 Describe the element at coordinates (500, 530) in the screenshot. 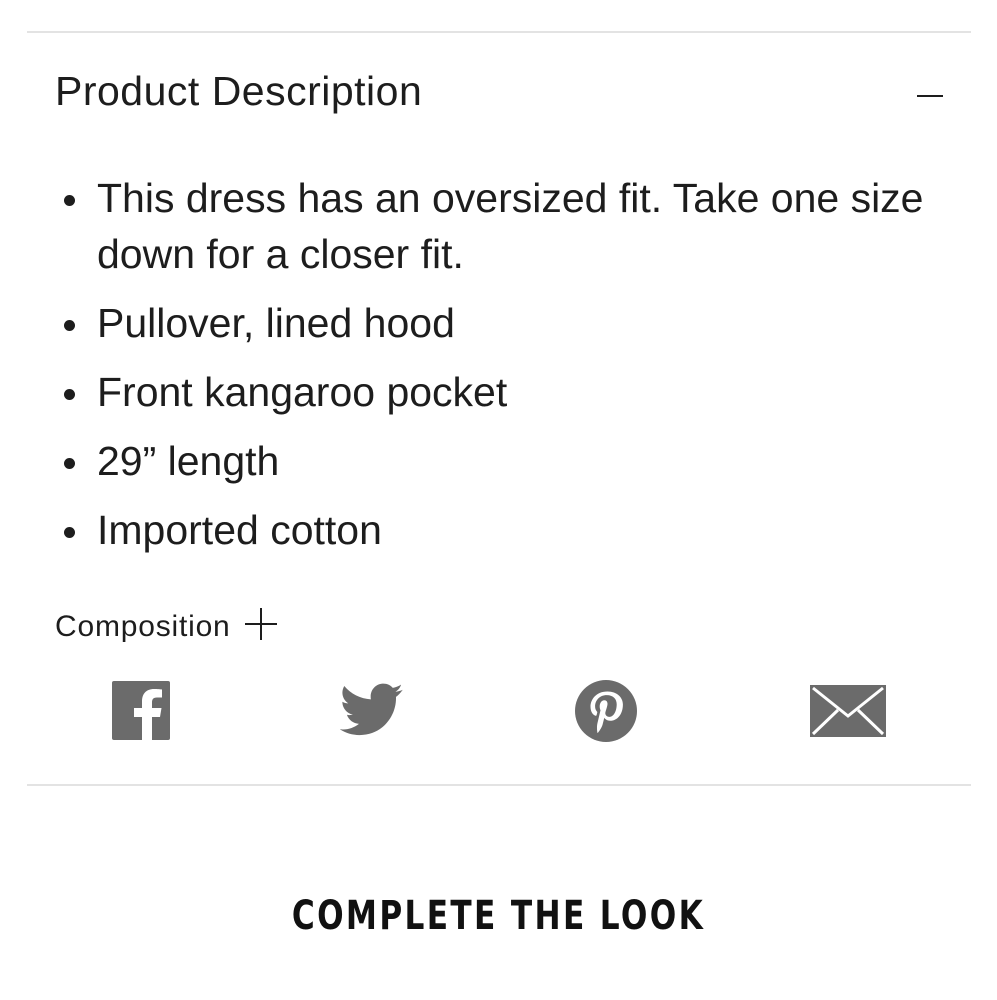

I see `list-item: Imported cotton` at that location.